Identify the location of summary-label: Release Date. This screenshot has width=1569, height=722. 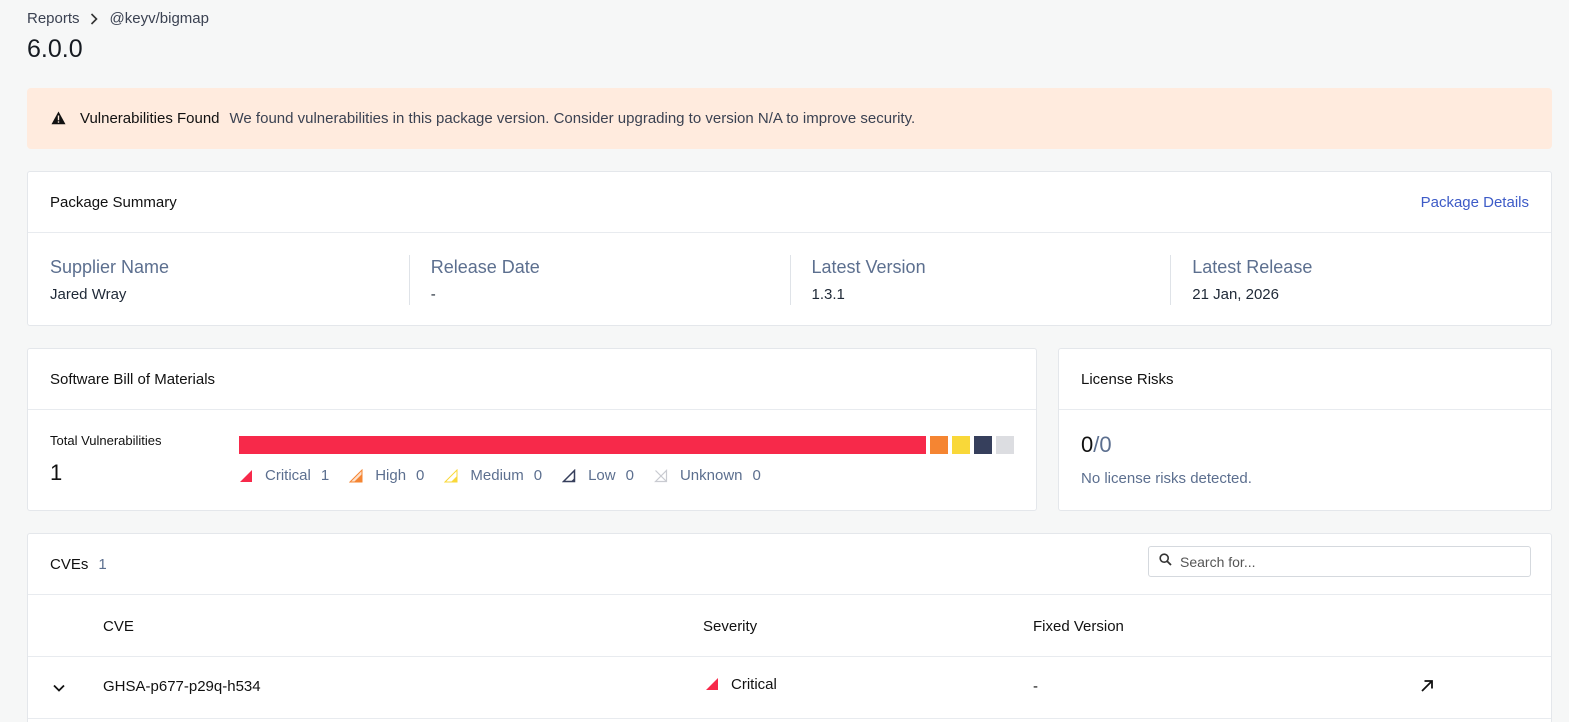
(485, 267).